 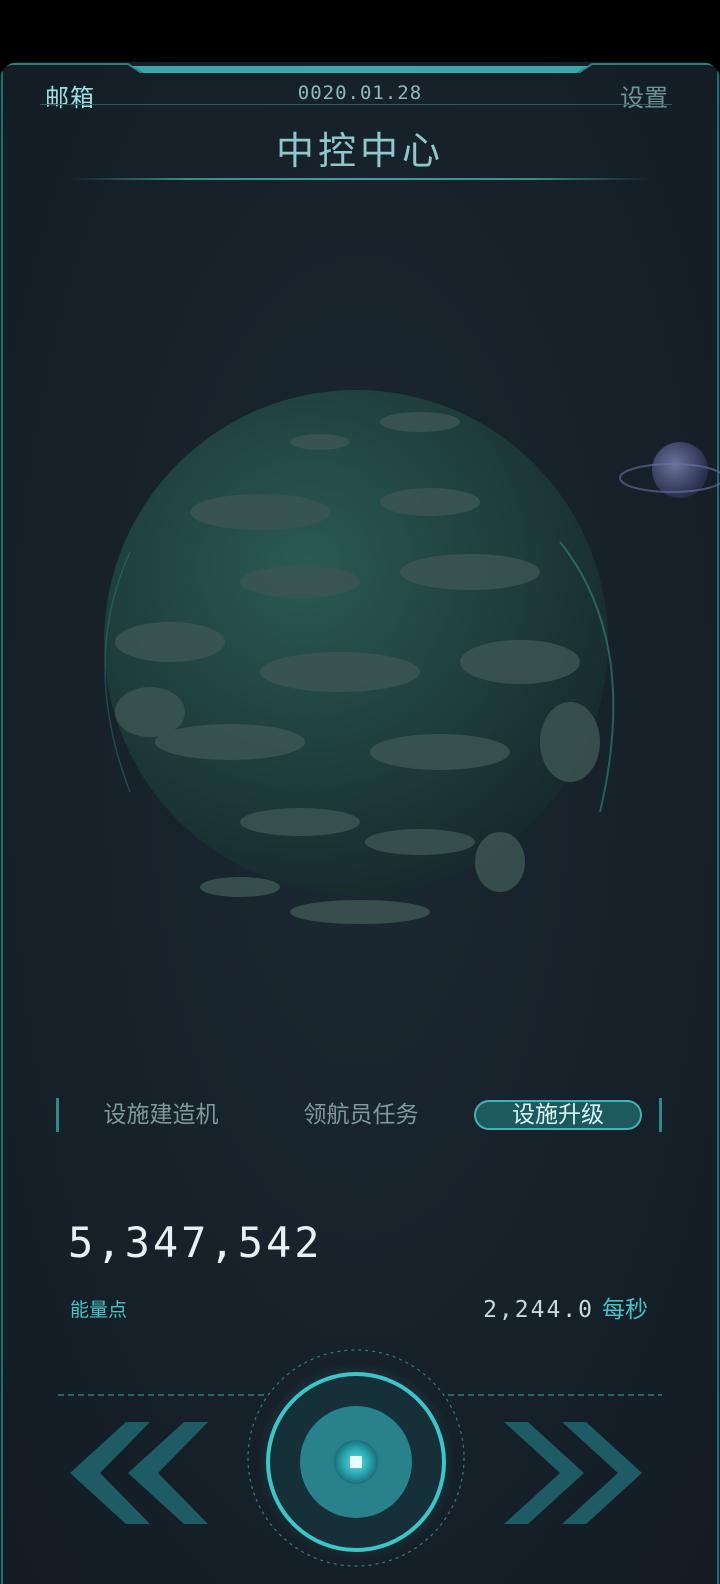 What do you see at coordinates (99, 1310) in the screenshot?
I see `energy-points-label: 能量点` at bounding box center [99, 1310].